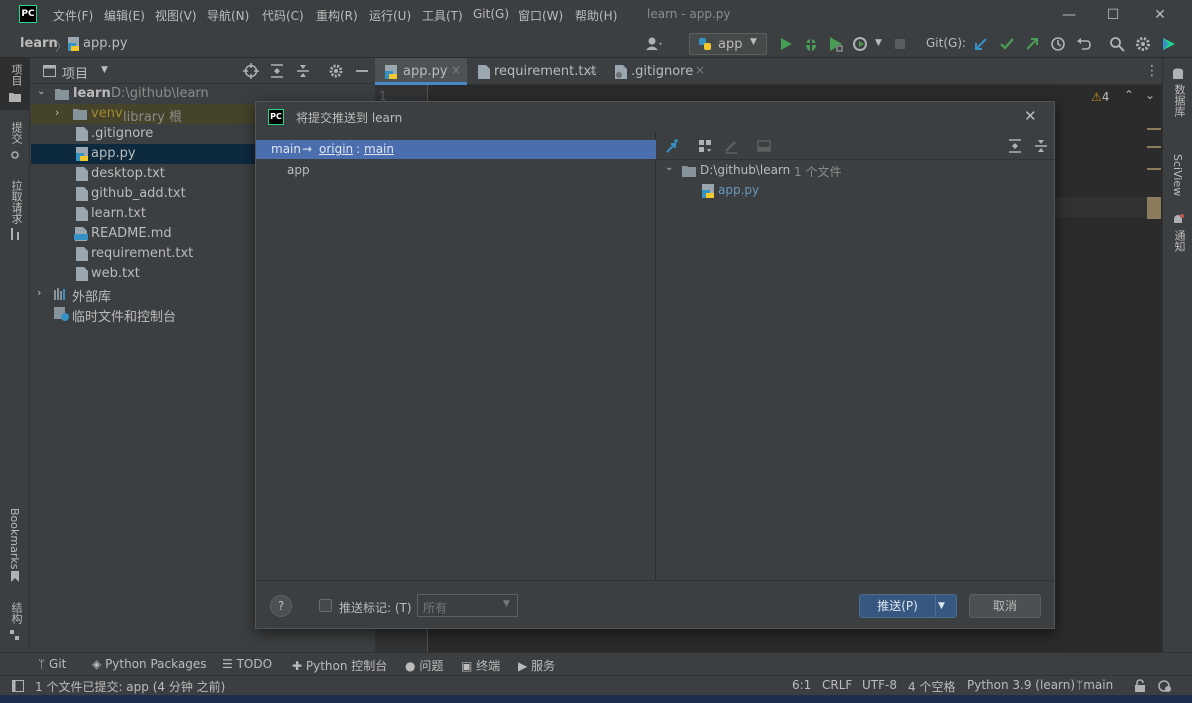 The image size is (1192, 703). I want to click on stop-icon, so click(900, 44).